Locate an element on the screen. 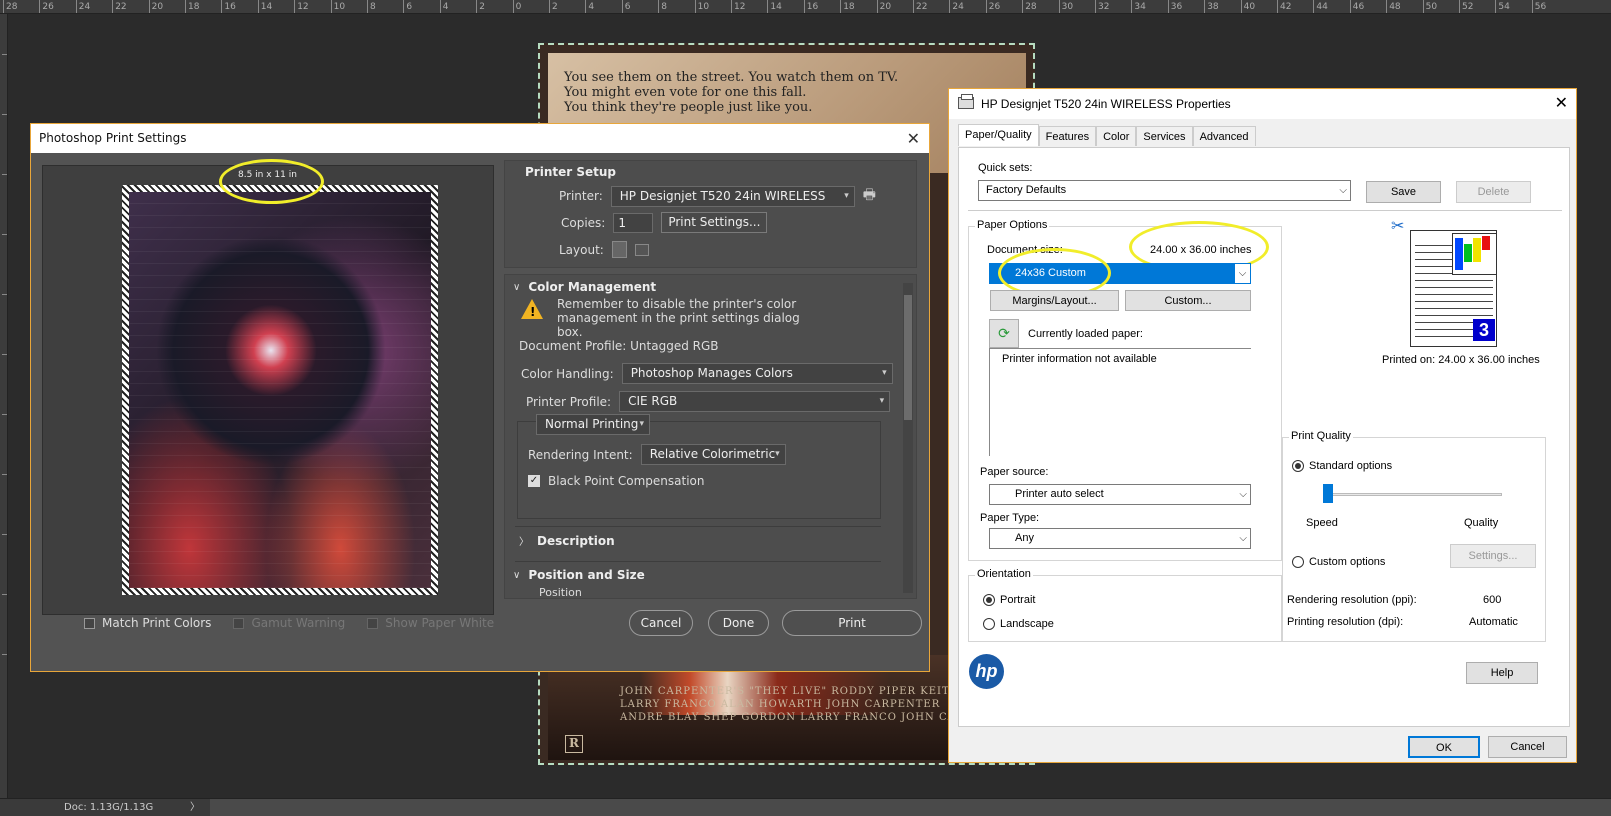 The width and height of the screenshot is (1611, 816). vertical-ruler is located at coordinates (4, 409).